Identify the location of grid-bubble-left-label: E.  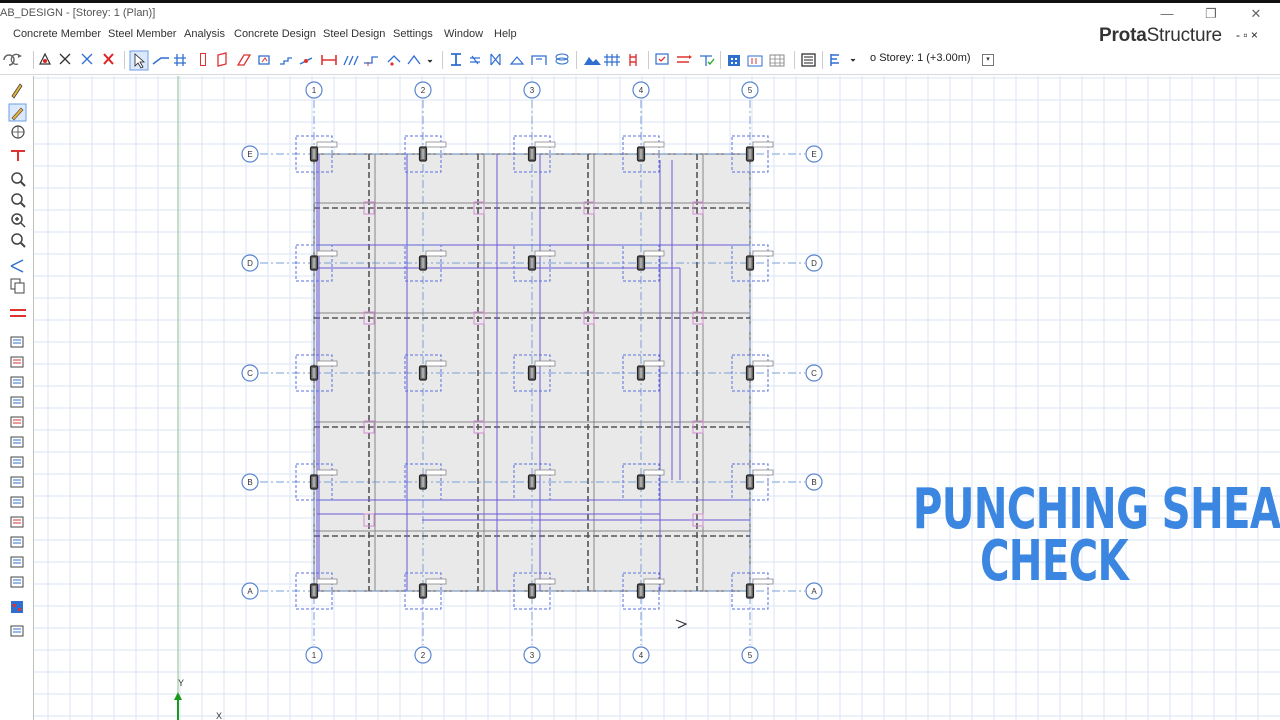
(249, 154).